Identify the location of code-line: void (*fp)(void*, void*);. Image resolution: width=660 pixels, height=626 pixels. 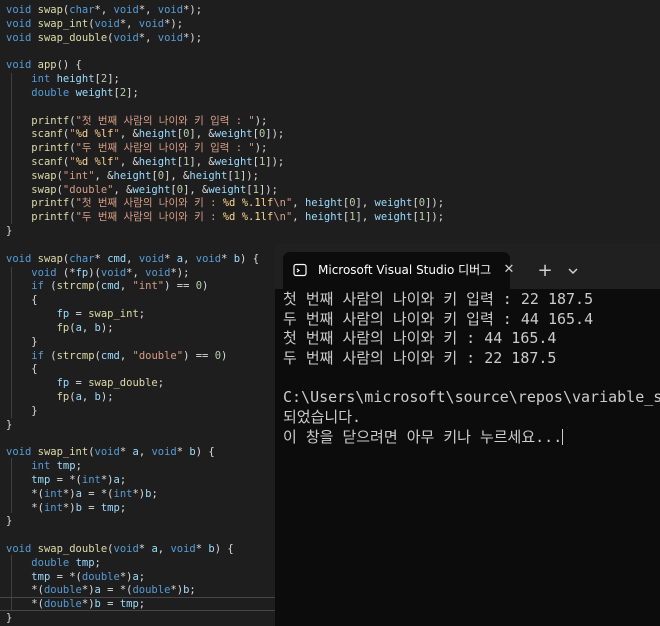
(97, 273).